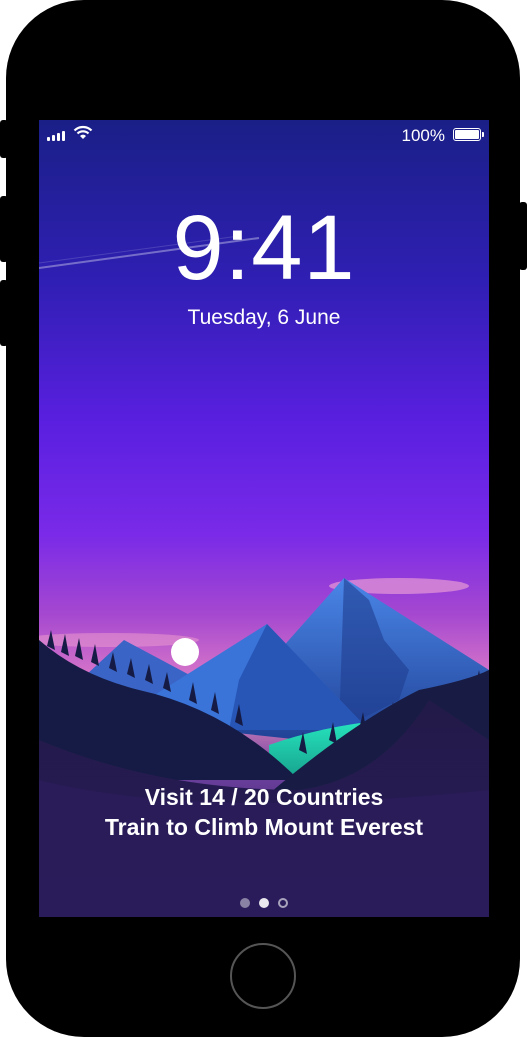  Describe the element at coordinates (4, 139) in the screenshot. I see `silent-switch` at that location.